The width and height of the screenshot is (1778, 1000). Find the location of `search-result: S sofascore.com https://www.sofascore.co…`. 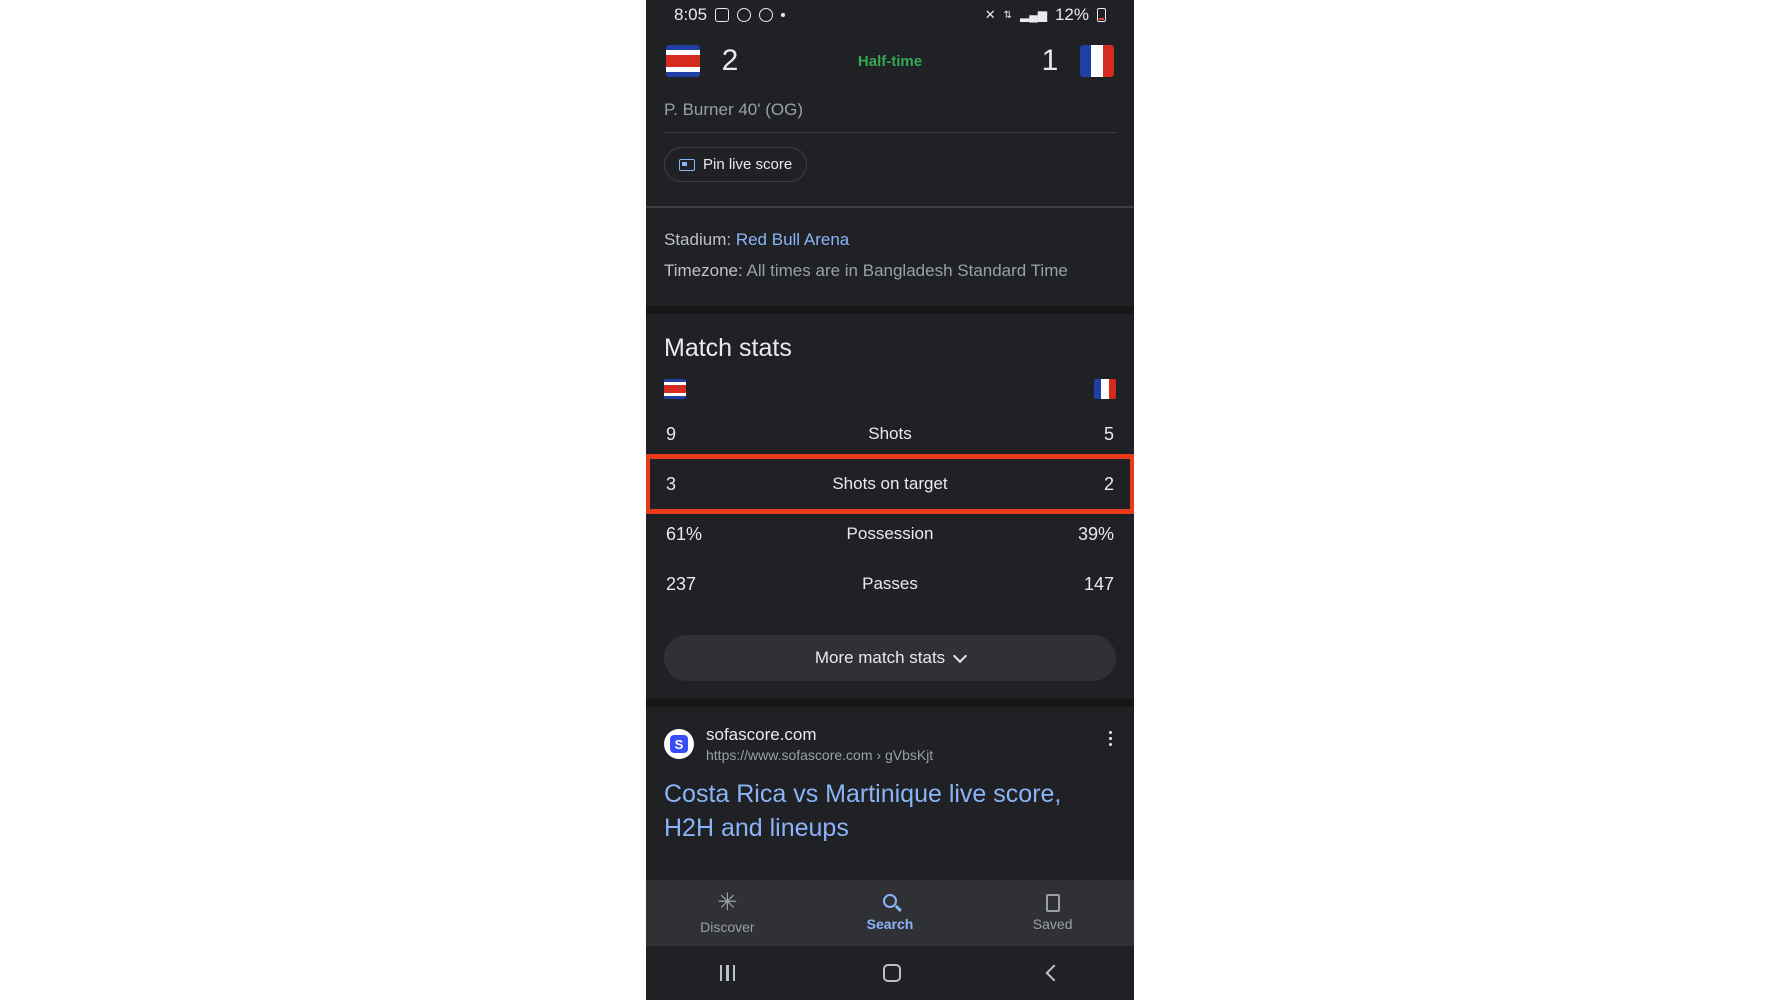

search-result: S sofascore.com https://www.sofascore.co… is located at coordinates (890, 785).